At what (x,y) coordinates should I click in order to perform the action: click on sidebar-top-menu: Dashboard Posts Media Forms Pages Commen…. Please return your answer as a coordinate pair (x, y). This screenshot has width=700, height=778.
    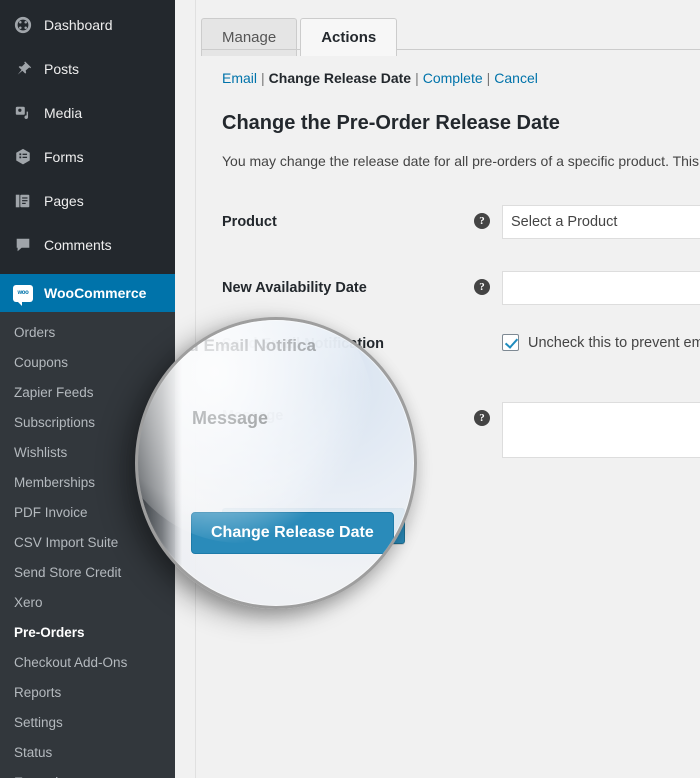
    Looking at the image, I should click on (91, 159).